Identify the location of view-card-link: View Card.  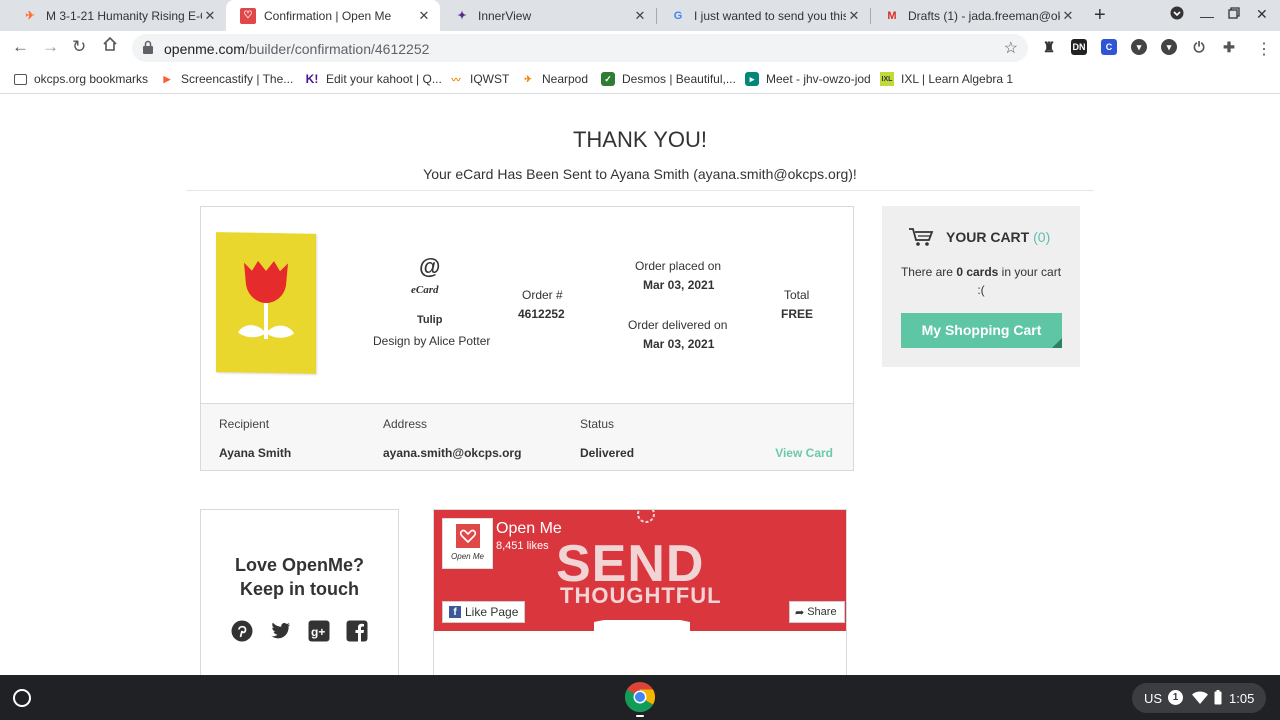
(804, 453).